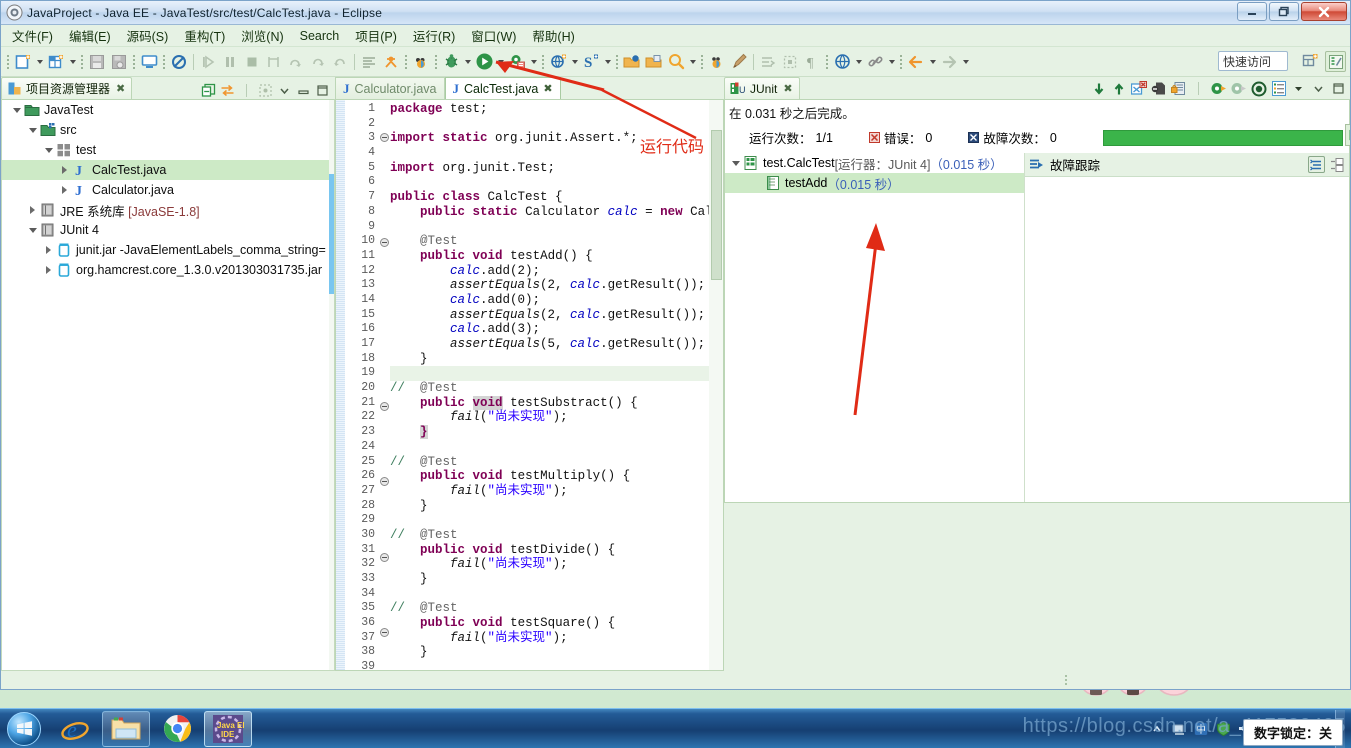  Describe the element at coordinates (493, 35) in the screenshot. I see `menu-window: 窗口(W)` at that location.